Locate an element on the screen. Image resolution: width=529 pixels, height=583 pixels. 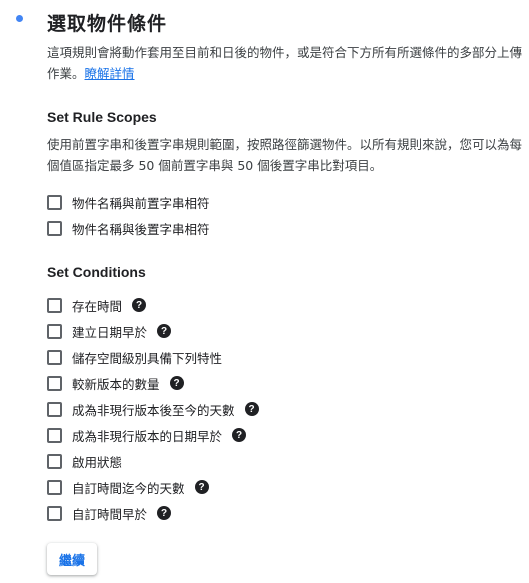
condition-5-option: 成為非現行版本後至今的天數? is located at coordinates (284, 409).